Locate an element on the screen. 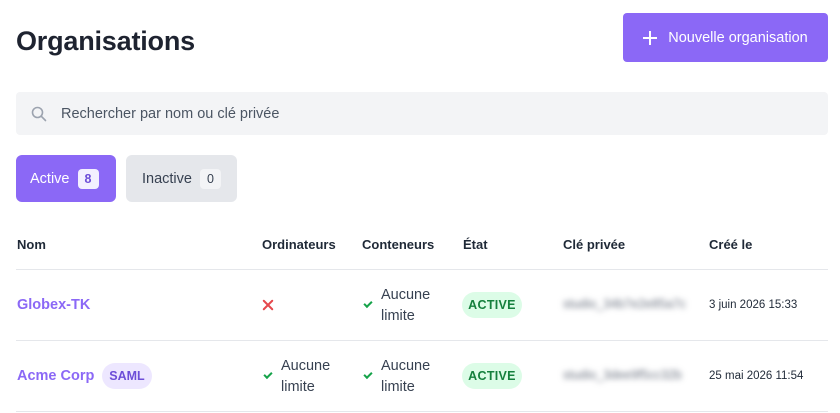 The width and height of the screenshot is (840, 413). search-input is located at coordinates (411, 113).